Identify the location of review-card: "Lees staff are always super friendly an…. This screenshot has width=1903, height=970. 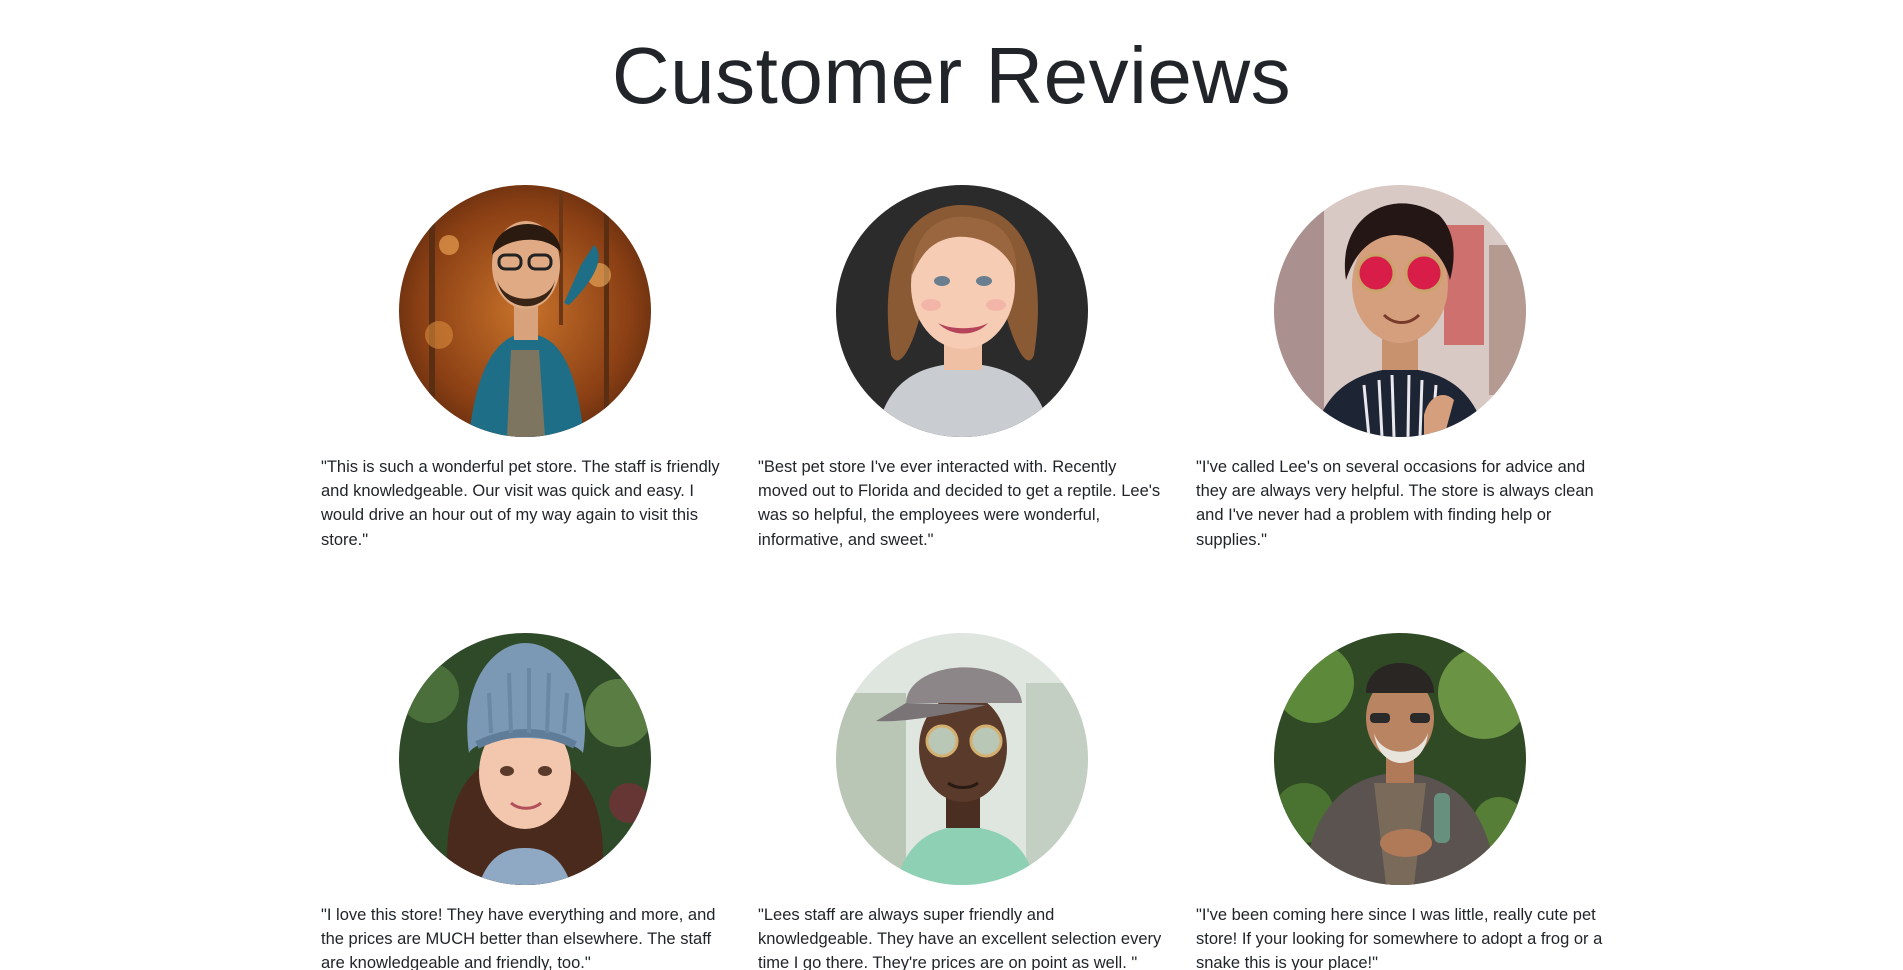
(962, 801).